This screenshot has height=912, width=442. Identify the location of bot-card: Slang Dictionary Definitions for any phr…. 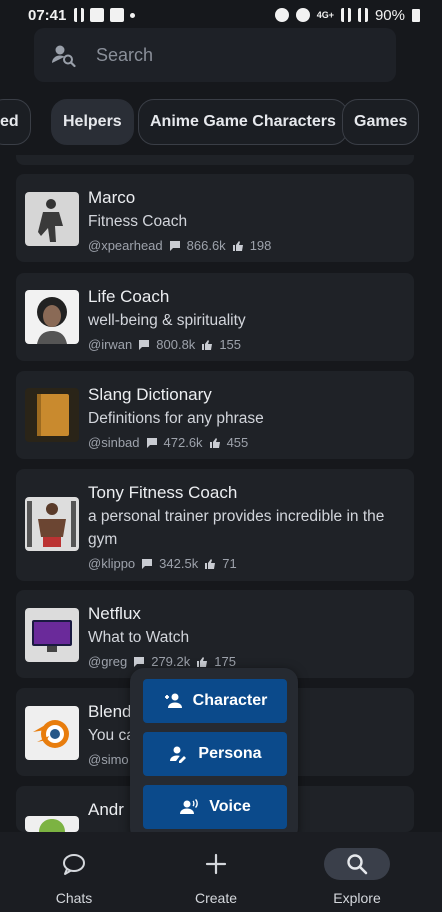
(215, 415).